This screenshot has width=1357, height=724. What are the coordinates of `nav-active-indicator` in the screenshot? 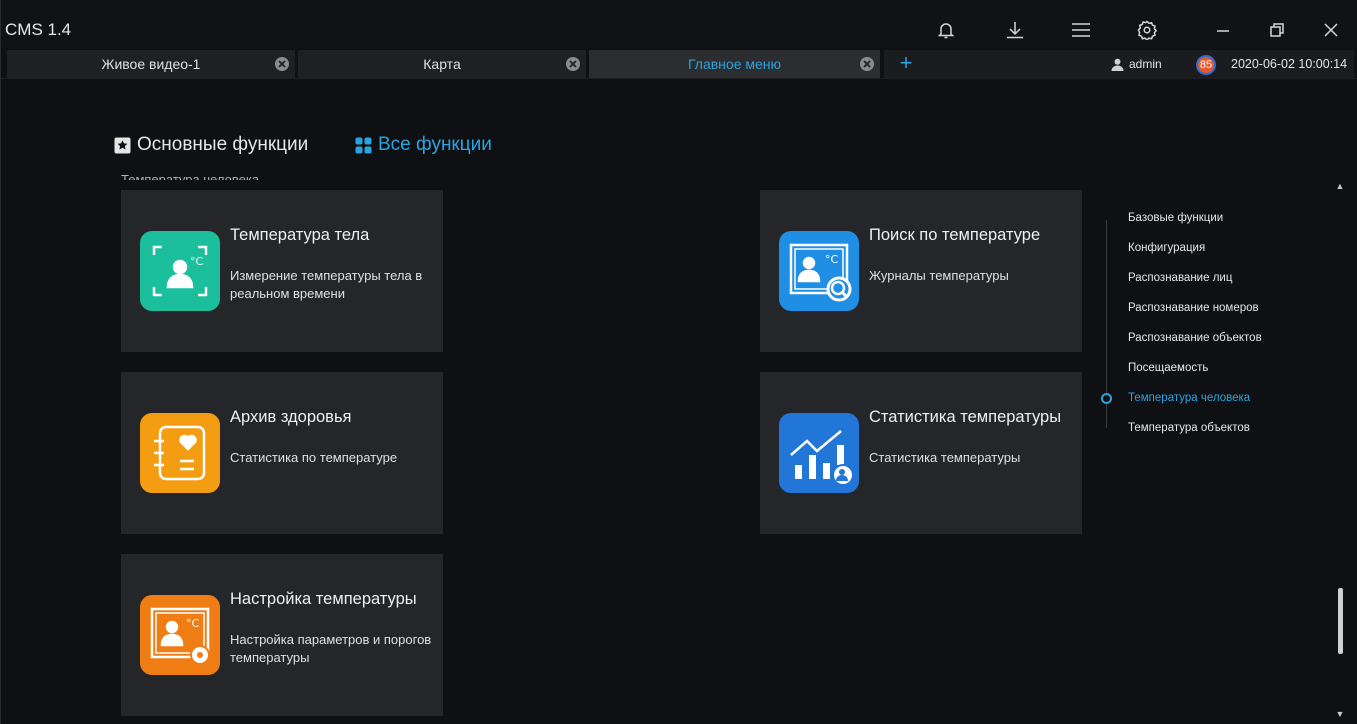 It's located at (1106, 398).